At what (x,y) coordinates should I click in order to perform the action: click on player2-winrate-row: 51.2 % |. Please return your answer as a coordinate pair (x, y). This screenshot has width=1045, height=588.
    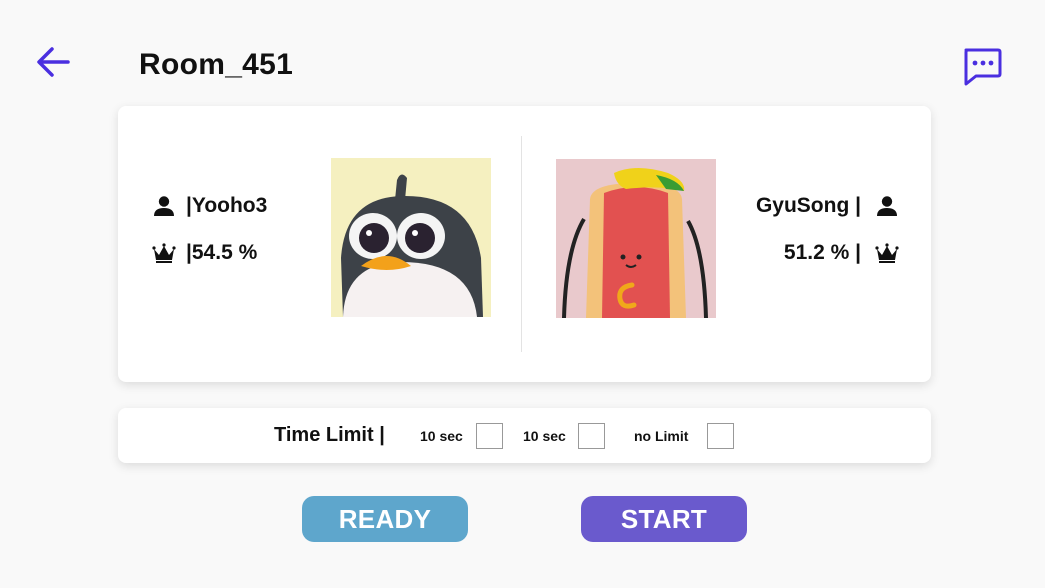
    Looking at the image, I should click on (841, 253).